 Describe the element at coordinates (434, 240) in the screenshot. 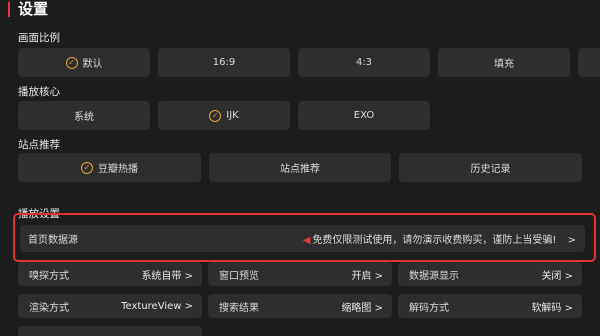

I see `home-source-notice: 免费仅限测试使用，请勿演示收费购买，谨防上当受骗!` at that location.